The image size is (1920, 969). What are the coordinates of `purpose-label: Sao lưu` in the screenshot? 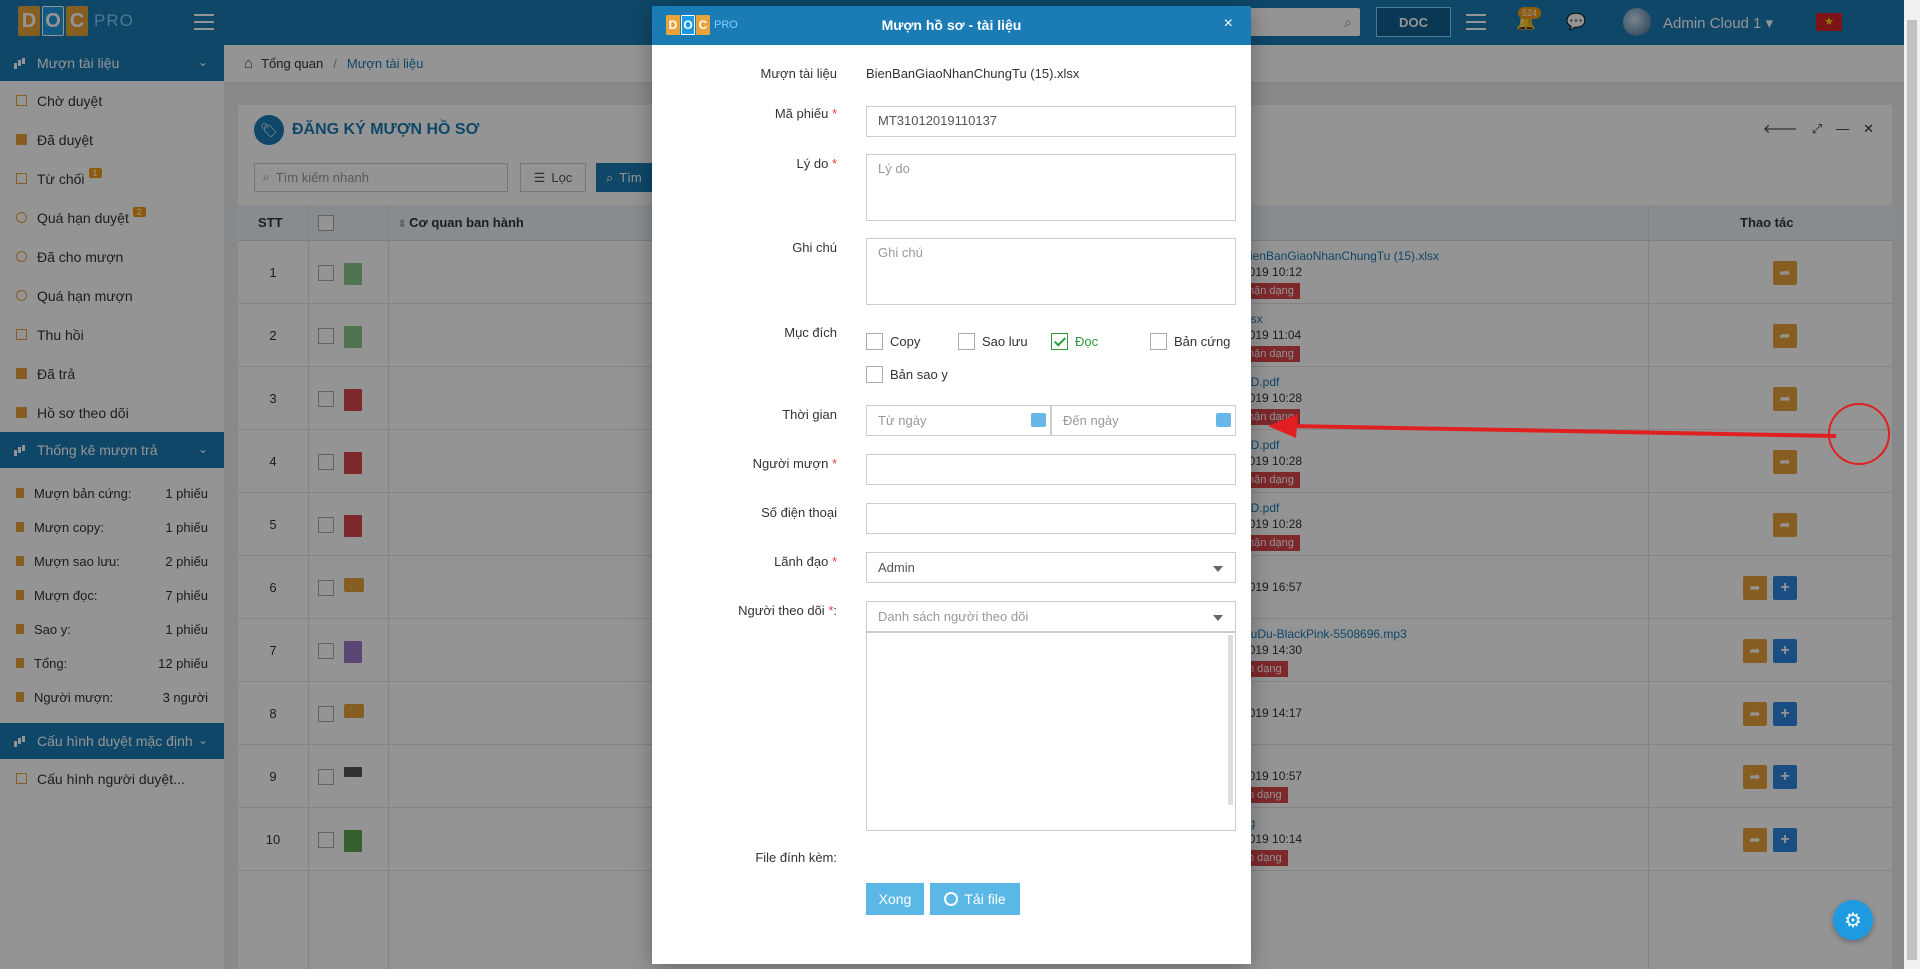 It's located at (1005, 341).